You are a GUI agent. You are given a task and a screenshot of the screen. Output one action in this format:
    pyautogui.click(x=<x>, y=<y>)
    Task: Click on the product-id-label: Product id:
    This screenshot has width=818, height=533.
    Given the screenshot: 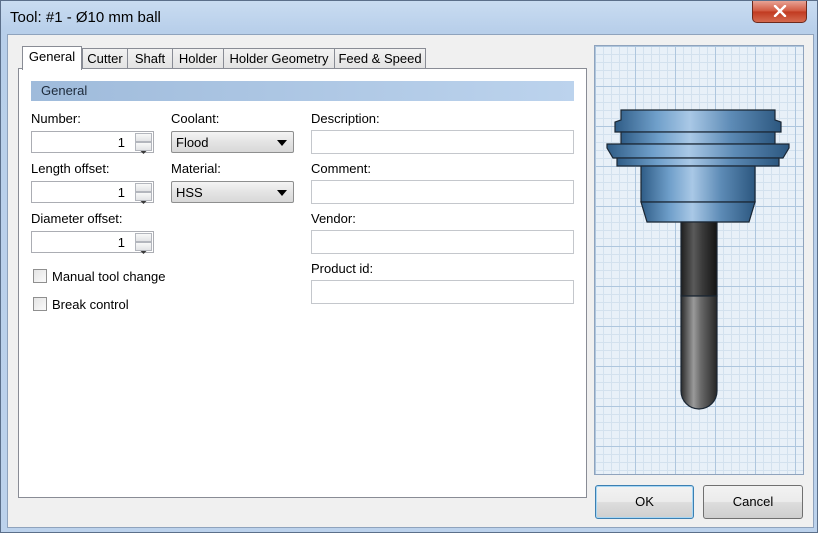 What is the action you would take?
    pyautogui.click(x=342, y=268)
    